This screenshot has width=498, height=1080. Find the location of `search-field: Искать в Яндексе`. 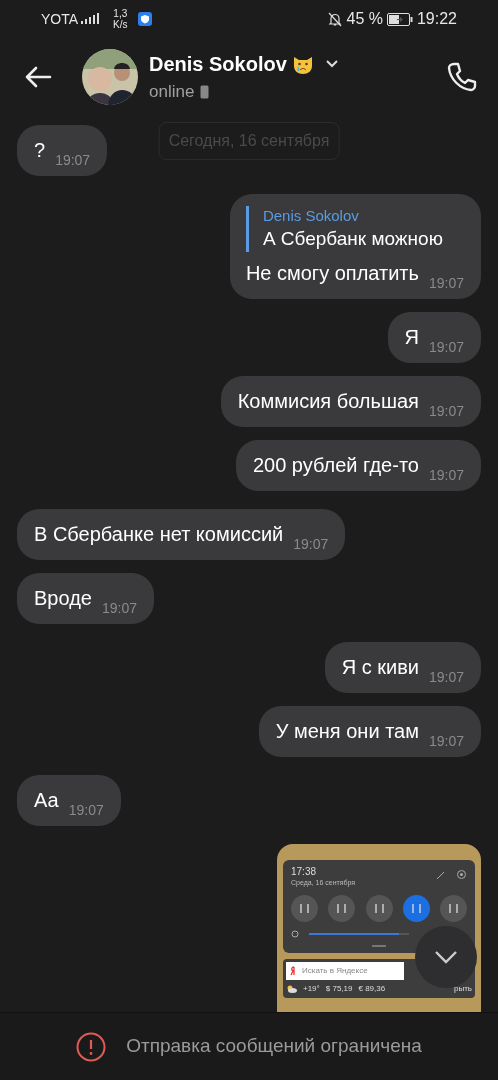

search-field: Искать в Яндексе is located at coordinates (345, 971).